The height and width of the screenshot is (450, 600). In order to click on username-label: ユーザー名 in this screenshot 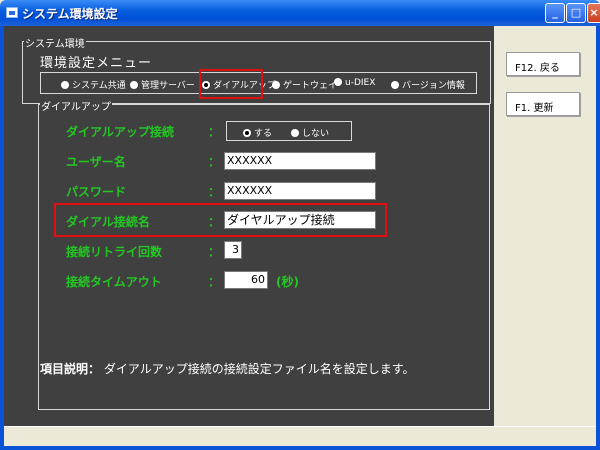, I will do `click(96, 162)`.